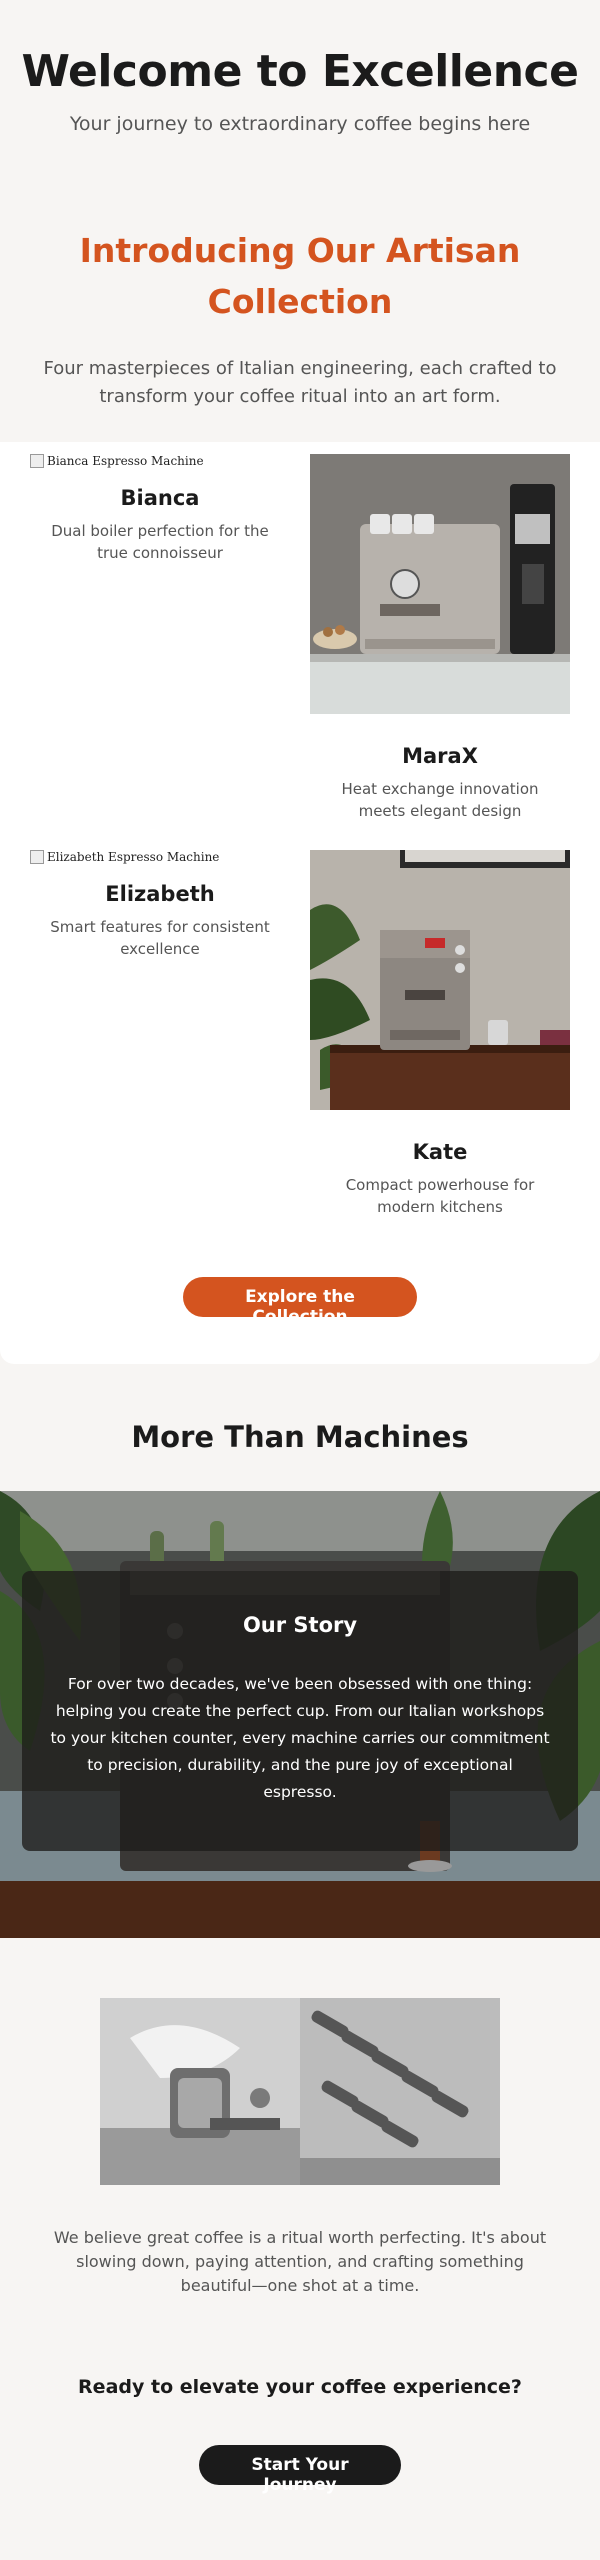  I want to click on story-title: Our Story, so click(300, 1625).